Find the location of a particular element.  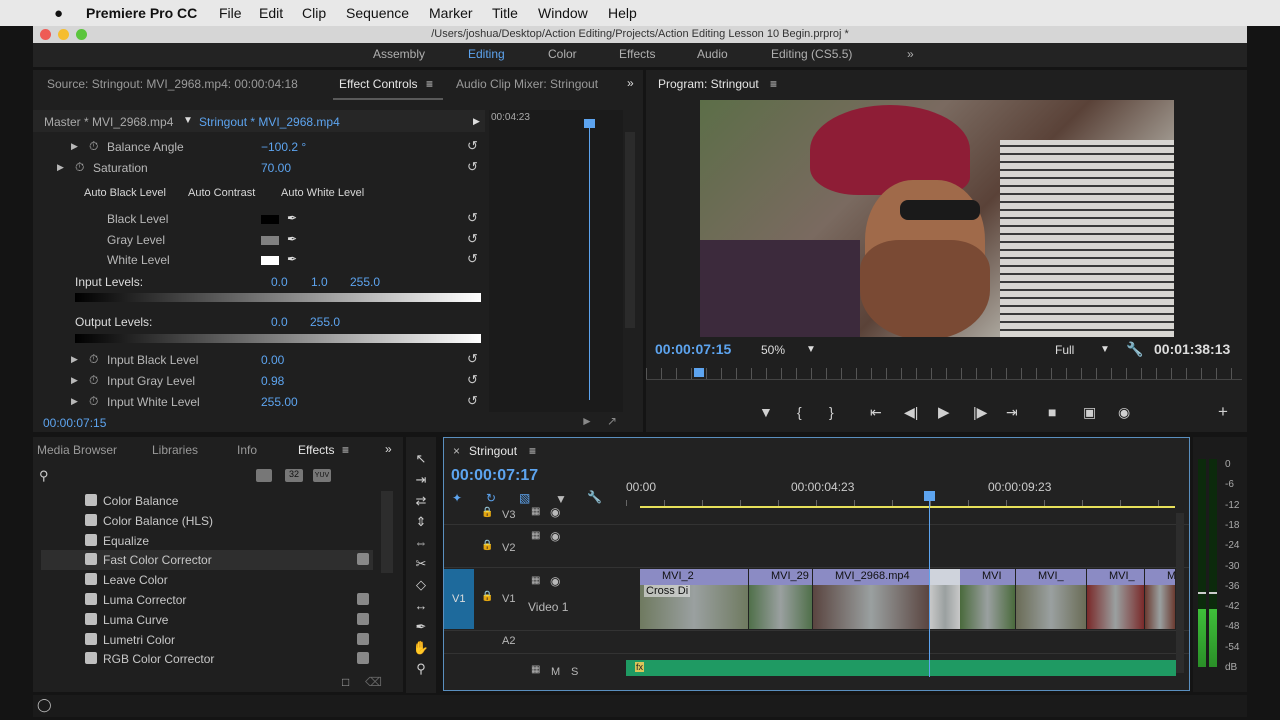

gray-level-swatch is located at coordinates (270, 240).